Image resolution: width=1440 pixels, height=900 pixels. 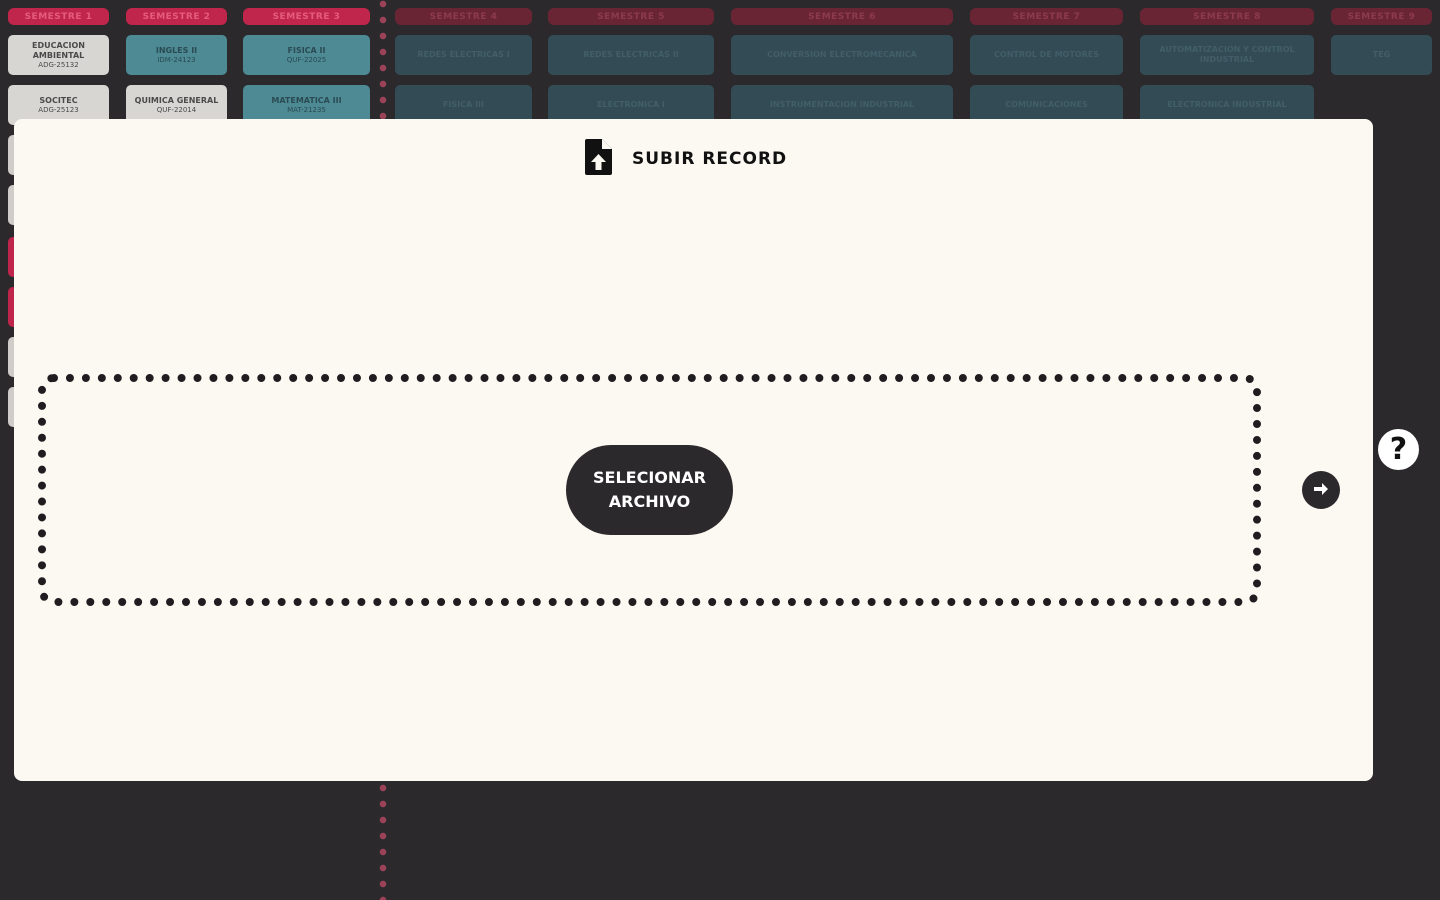 What do you see at coordinates (1398, 449) in the screenshot?
I see `help-button: ?` at bounding box center [1398, 449].